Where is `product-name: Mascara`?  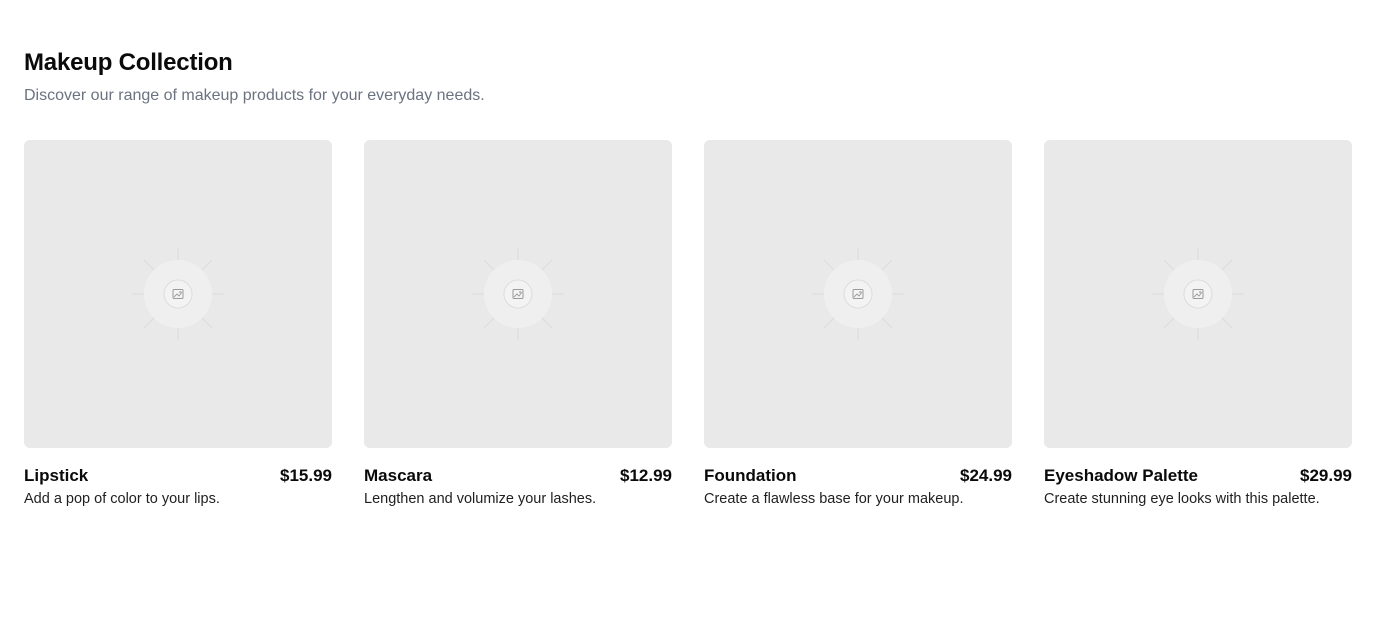 product-name: Mascara is located at coordinates (398, 475).